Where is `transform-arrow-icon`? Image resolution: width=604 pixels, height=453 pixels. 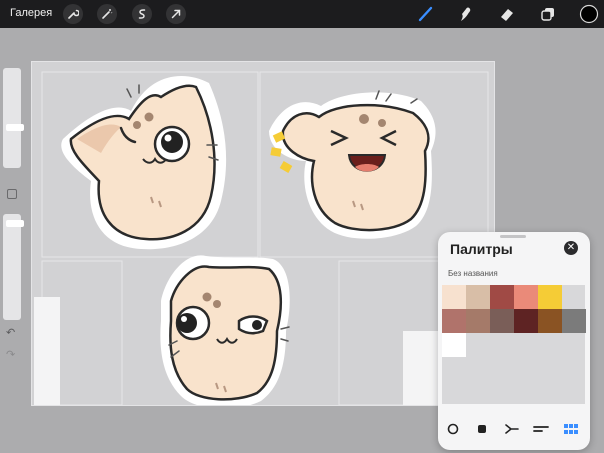 transform-arrow-icon is located at coordinates (176, 14).